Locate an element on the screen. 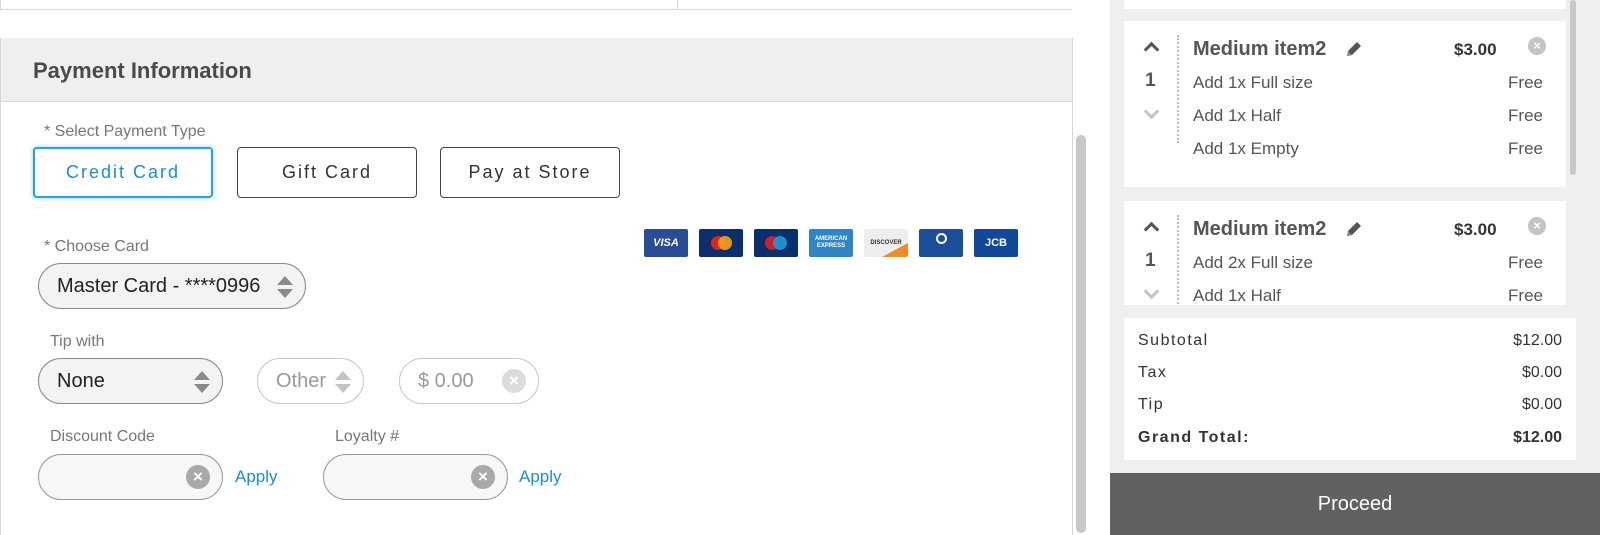  card-select-value: Master Card - ****0996 is located at coordinates (159, 285).